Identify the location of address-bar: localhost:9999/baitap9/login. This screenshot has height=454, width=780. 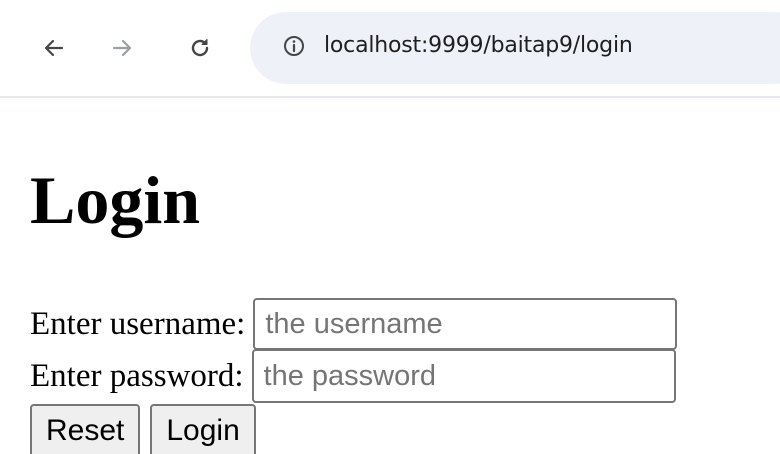
(515, 48).